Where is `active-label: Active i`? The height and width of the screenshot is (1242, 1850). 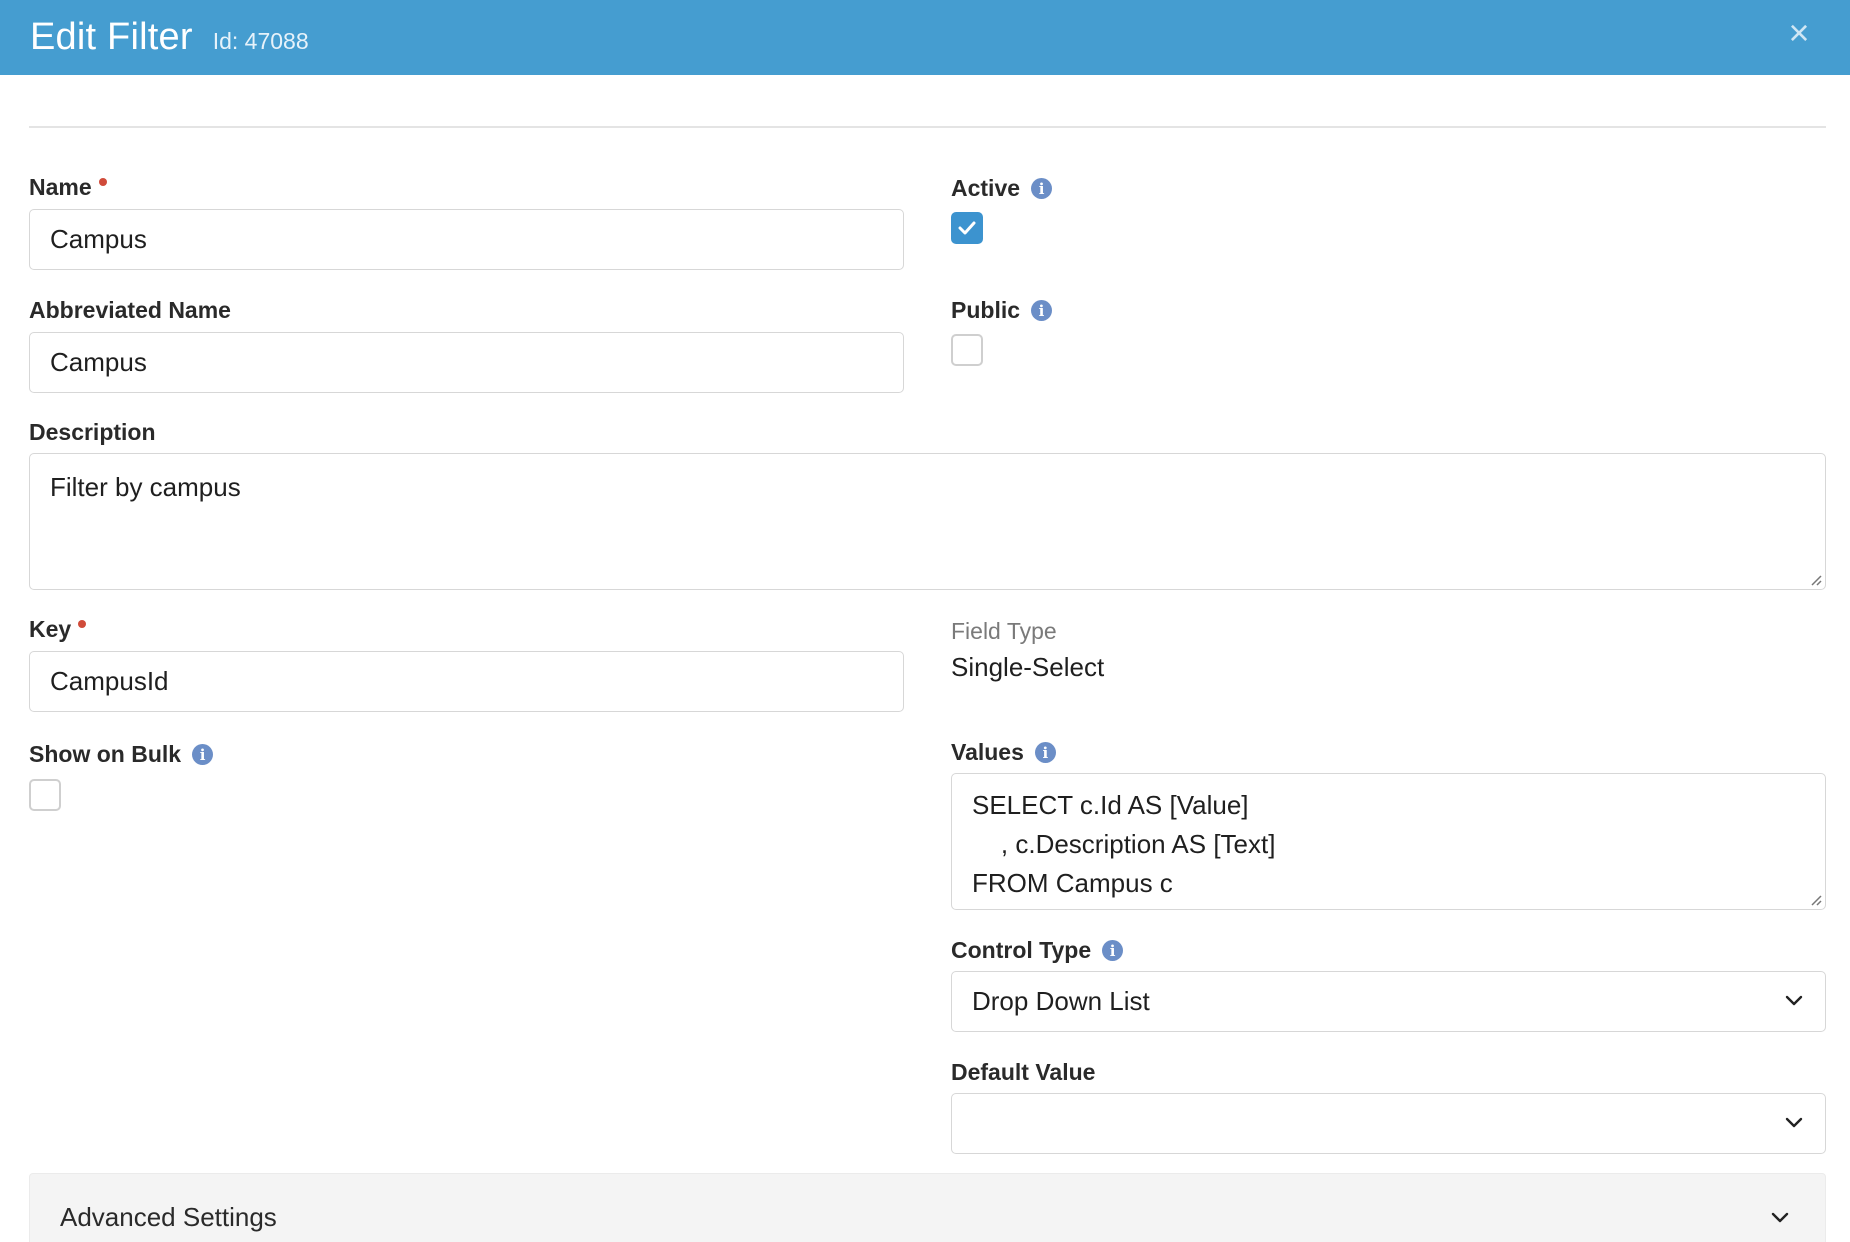
active-label: Active i is located at coordinates (1002, 188).